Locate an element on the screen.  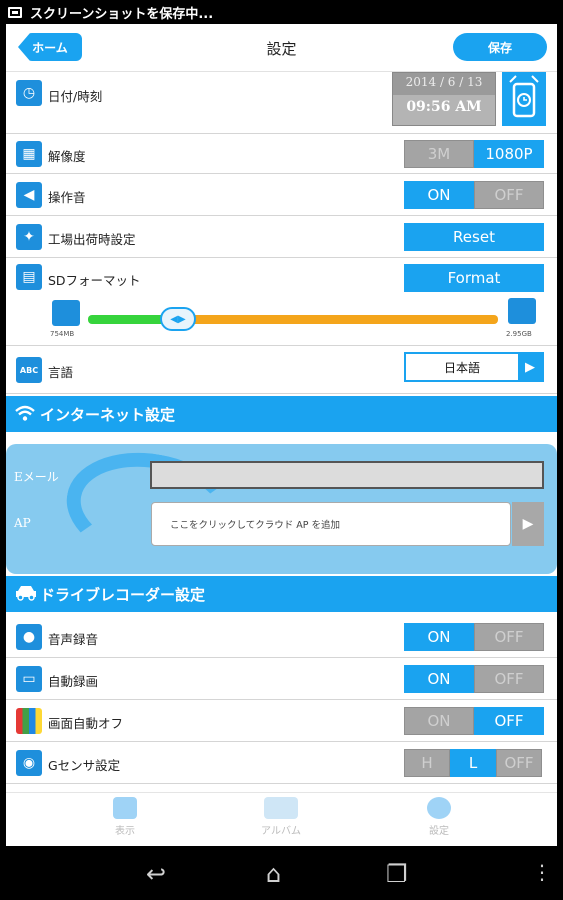
factory-reset-row: ✦ 工場出荷時設定 Reset is located at coordinates (281, 237).